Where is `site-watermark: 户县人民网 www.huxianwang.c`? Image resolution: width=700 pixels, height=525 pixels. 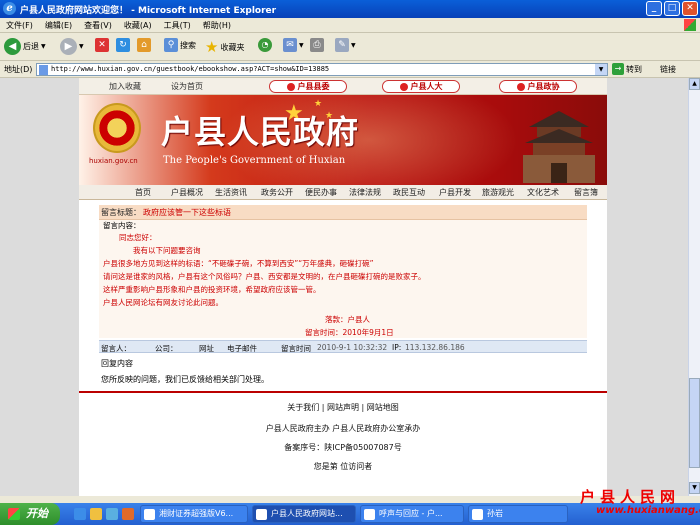
site-watermark: 户县人民网 www.huxianwang.c is located at coordinates (638, 505).